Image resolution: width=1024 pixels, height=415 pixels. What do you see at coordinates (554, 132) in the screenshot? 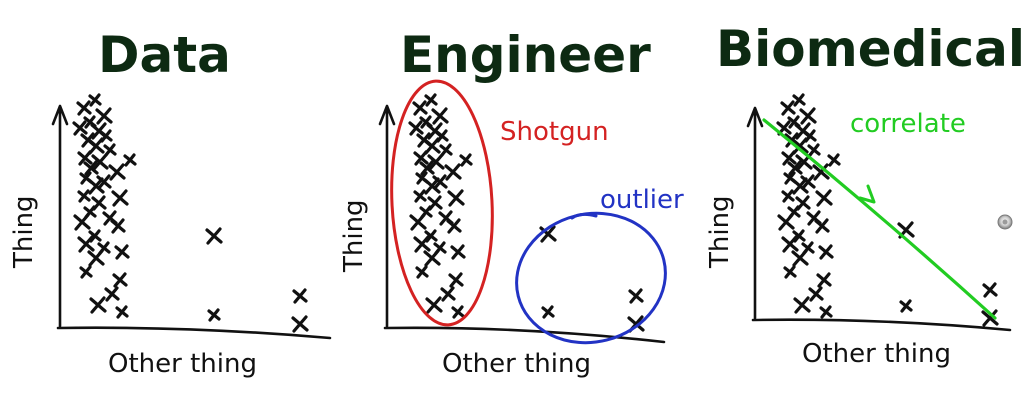
I see `shotgun-label: Shotgun` at bounding box center [554, 132].